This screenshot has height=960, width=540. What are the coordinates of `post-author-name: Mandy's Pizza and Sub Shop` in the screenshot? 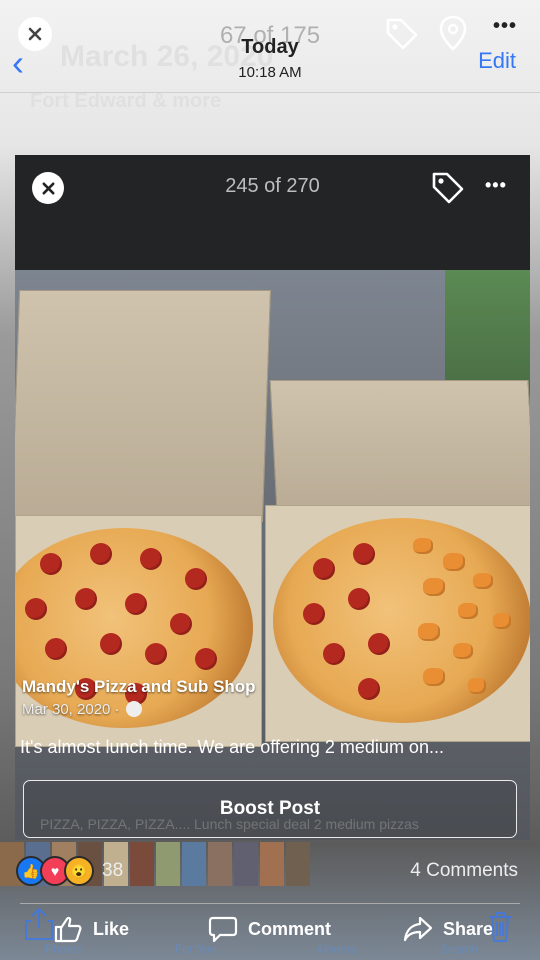 It's located at (139, 687).